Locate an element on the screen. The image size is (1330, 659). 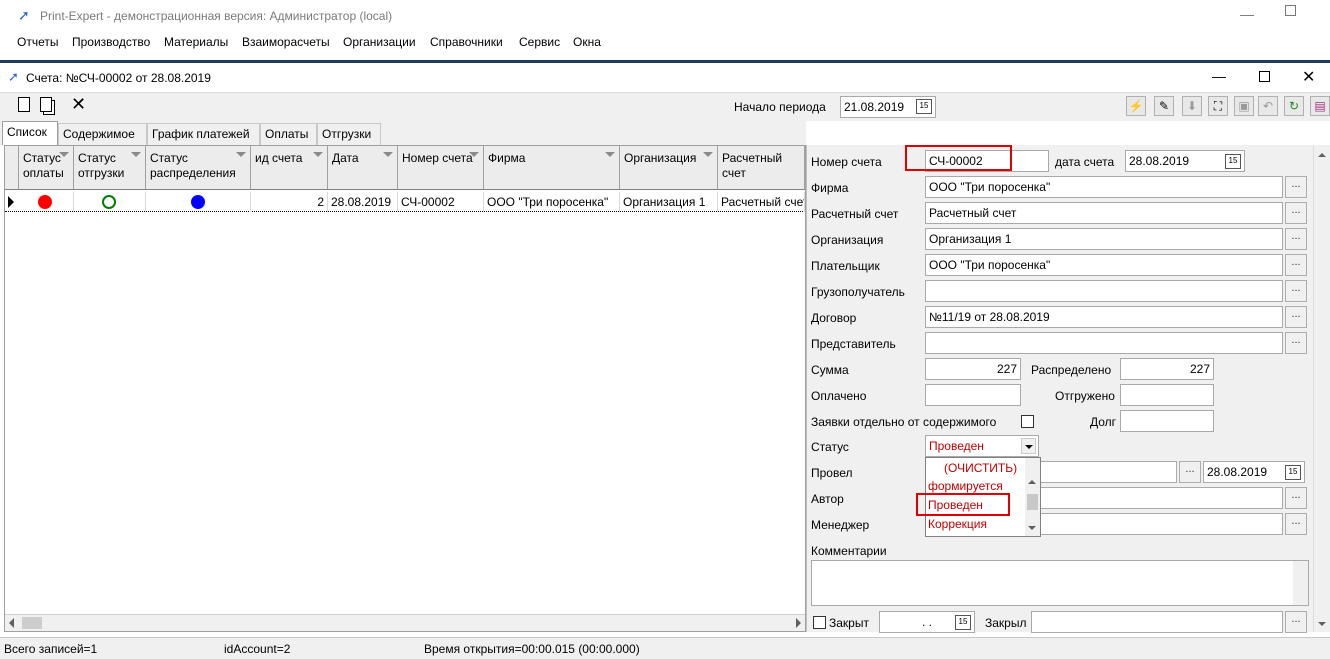
scroll-right-icon is located at coordinates (798, 623).